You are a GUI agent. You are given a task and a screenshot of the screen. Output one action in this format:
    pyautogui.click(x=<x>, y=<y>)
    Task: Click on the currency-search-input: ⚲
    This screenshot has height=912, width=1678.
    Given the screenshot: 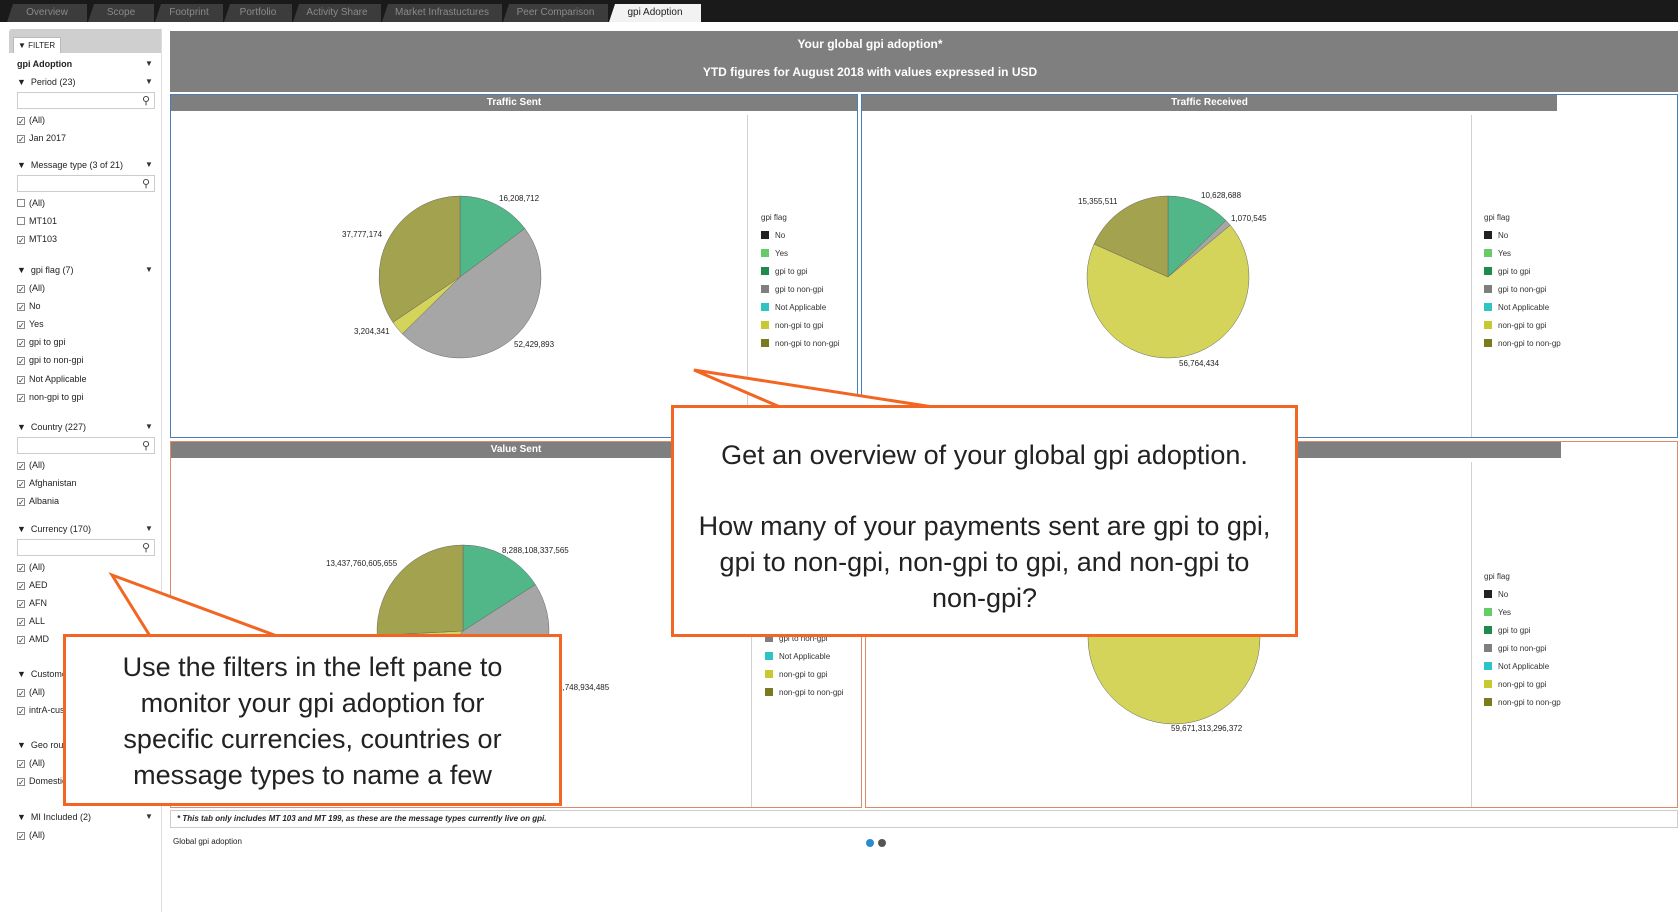 What is the action you would take?
    pyautogui.click(x=86, y=547)
    